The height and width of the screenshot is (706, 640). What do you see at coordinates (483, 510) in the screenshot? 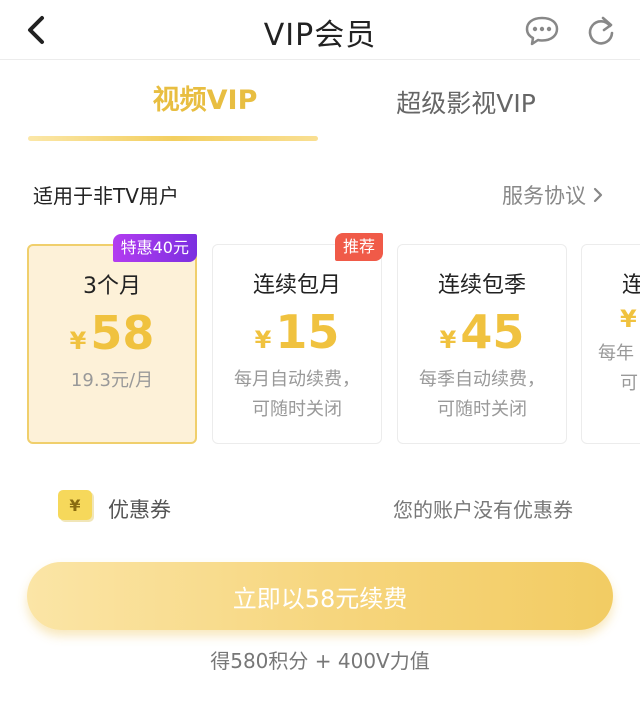
I see `coupon-status: 您的账户没有优惠券` at bounding box center [483, 510].